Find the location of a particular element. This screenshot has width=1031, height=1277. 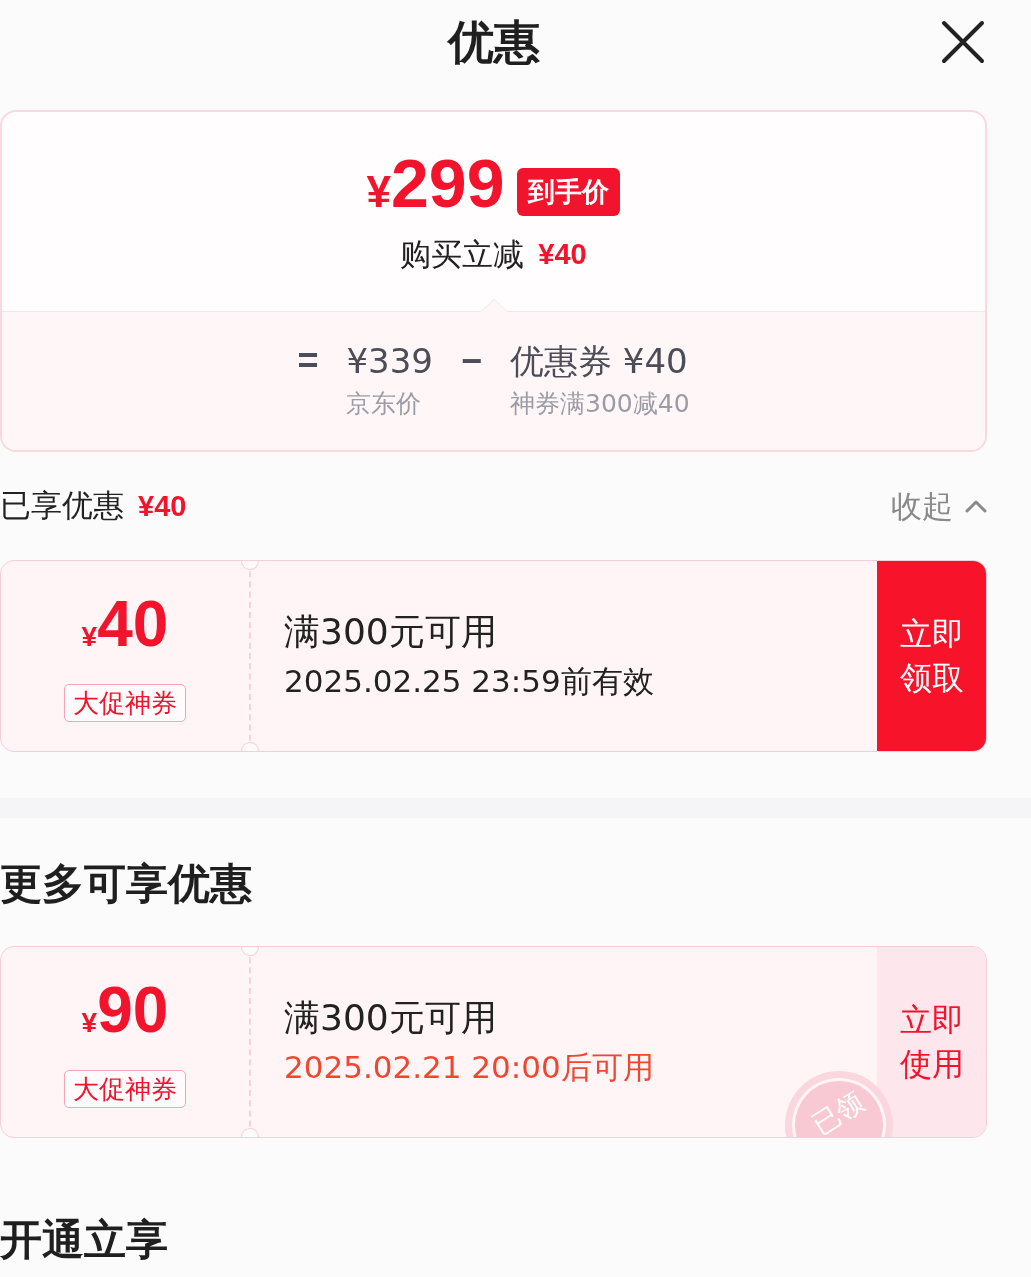

coupon-action-button: 立即领取 is located at coordinates (931, 656).